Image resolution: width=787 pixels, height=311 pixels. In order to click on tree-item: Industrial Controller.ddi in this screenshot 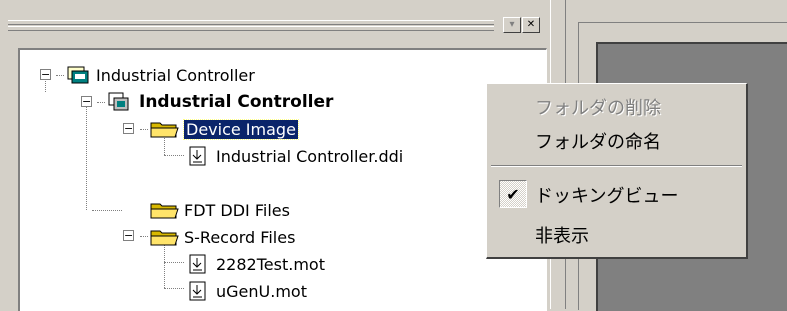, I will do `click(295, 156)`.